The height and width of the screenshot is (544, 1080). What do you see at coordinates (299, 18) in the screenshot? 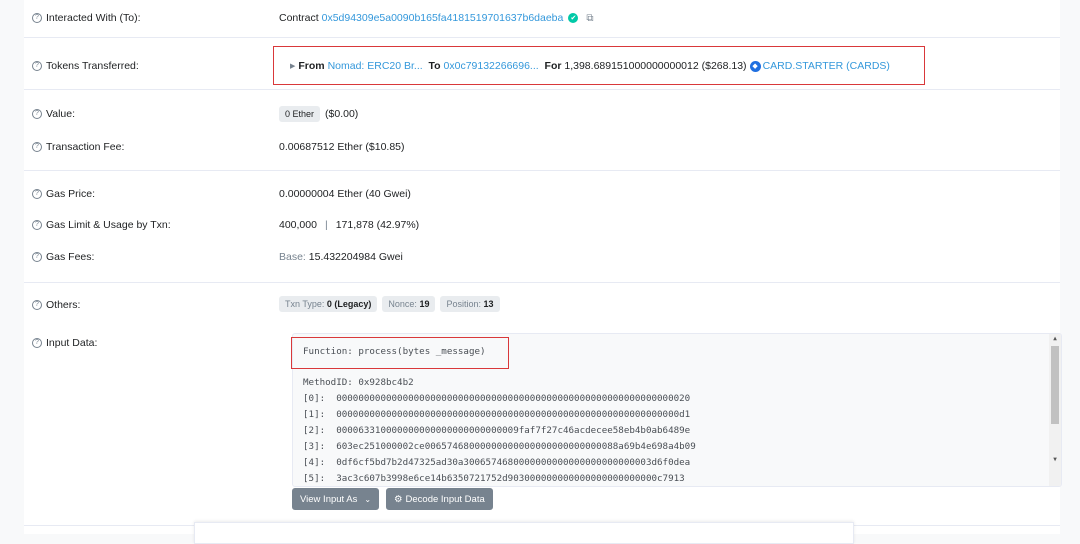
I see `contract-prefix: Contract` at bounding box center [299, 18].